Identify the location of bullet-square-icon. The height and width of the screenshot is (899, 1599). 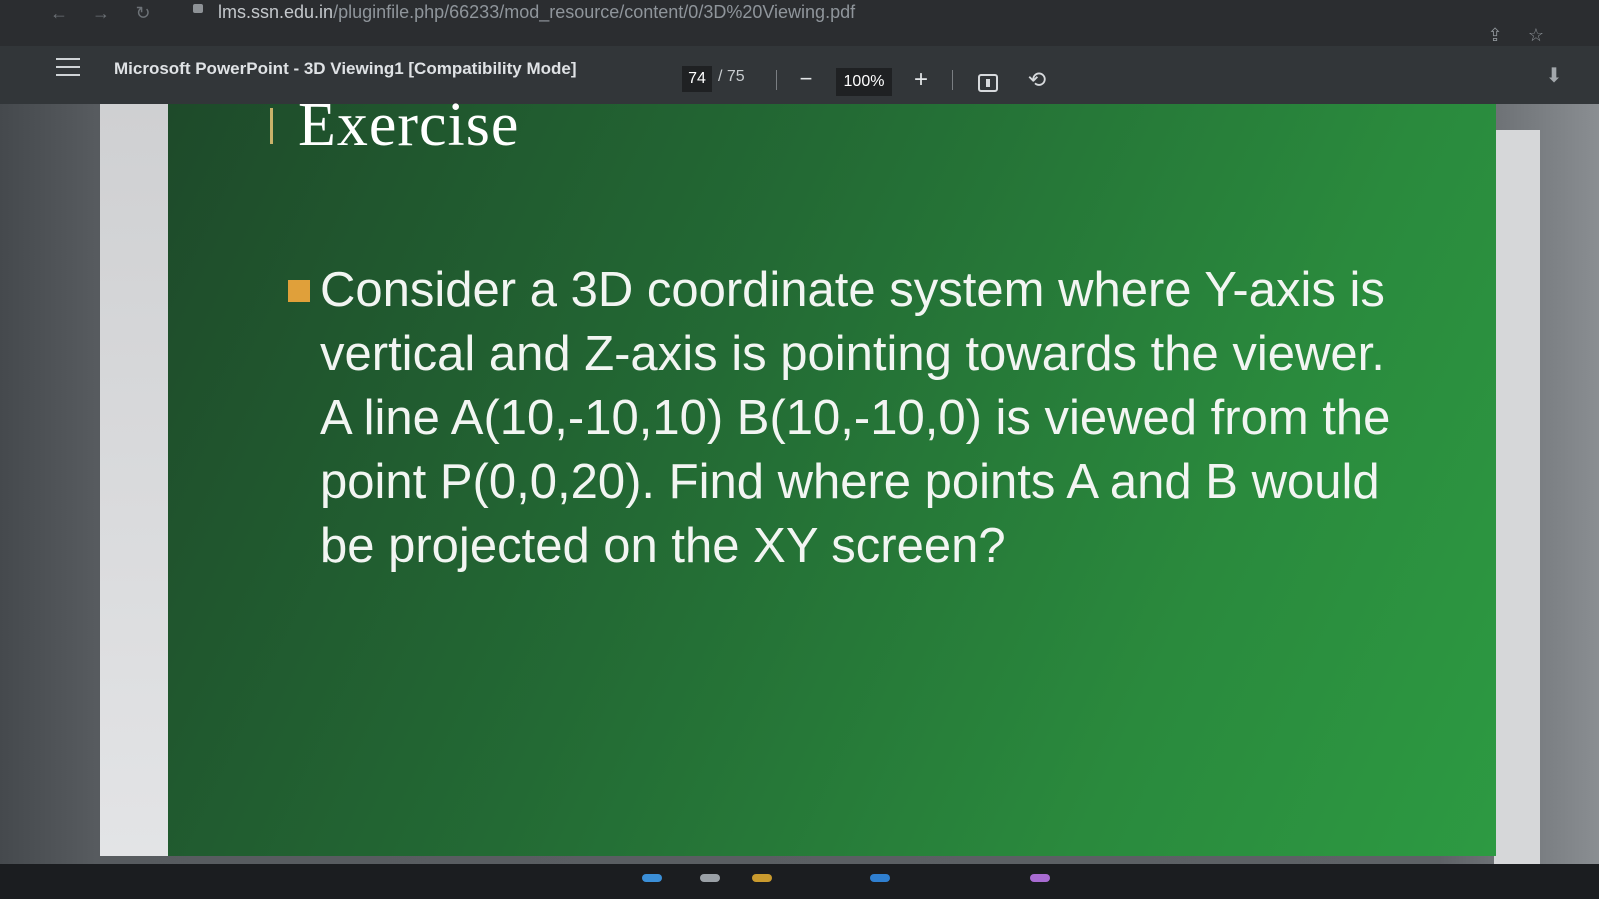
(299, 291).